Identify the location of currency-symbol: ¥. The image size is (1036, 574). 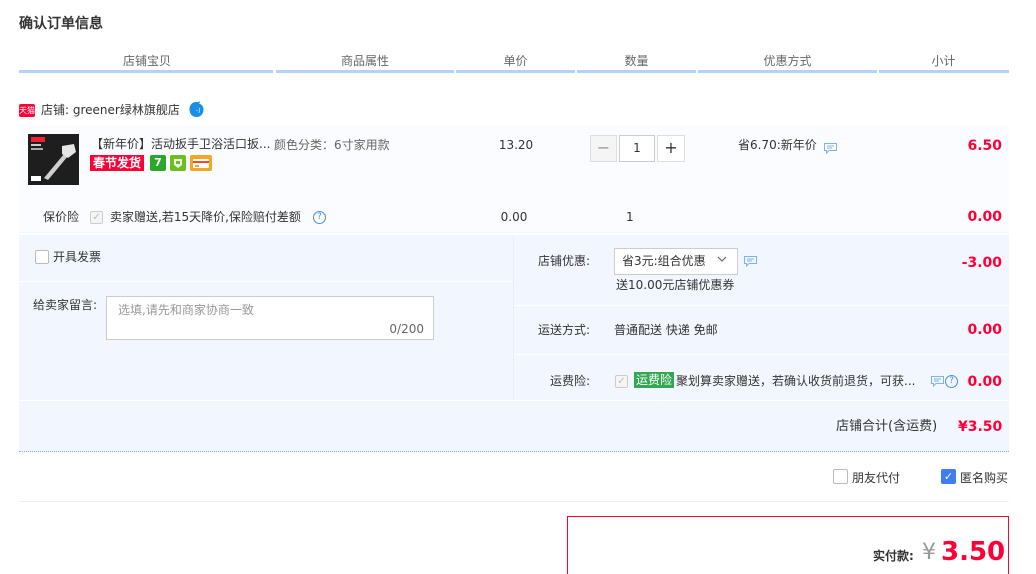
(929, 552).